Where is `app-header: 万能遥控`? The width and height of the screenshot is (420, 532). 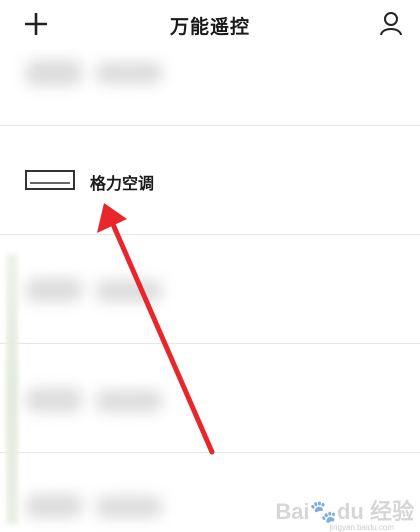 app-header: 万能遥控 is located at coordinates (210, 25).